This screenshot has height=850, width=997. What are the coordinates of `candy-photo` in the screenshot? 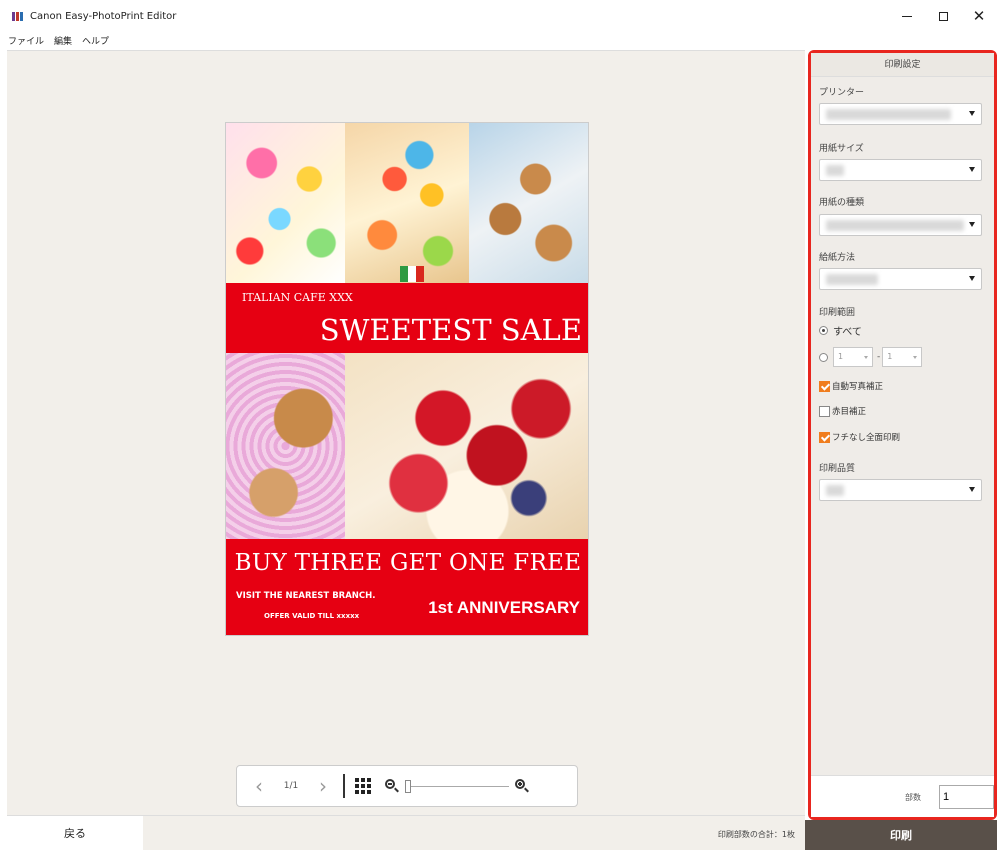 It's located at (285, 203).